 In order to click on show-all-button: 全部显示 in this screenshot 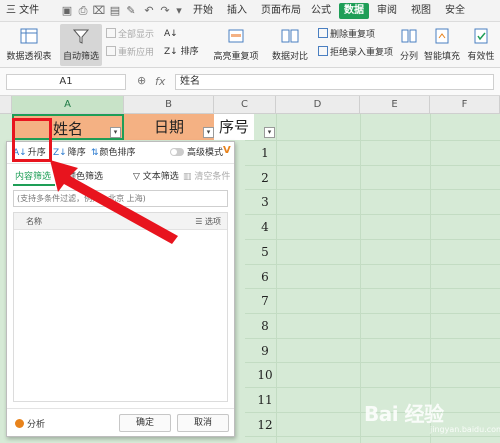, I will do `click(130, 34)`.